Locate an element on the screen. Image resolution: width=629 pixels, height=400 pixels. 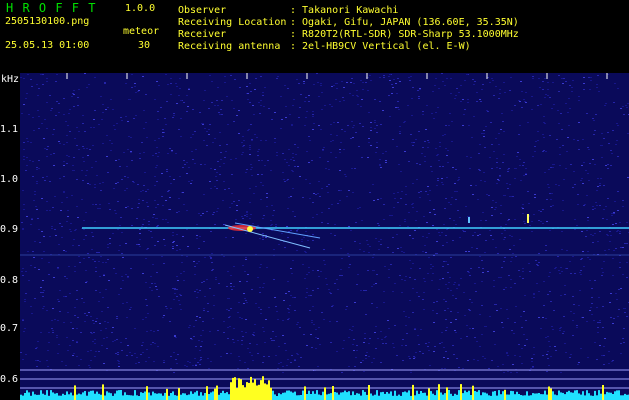
y-tick-label: 0.9 is located at coordinates (9, 229).